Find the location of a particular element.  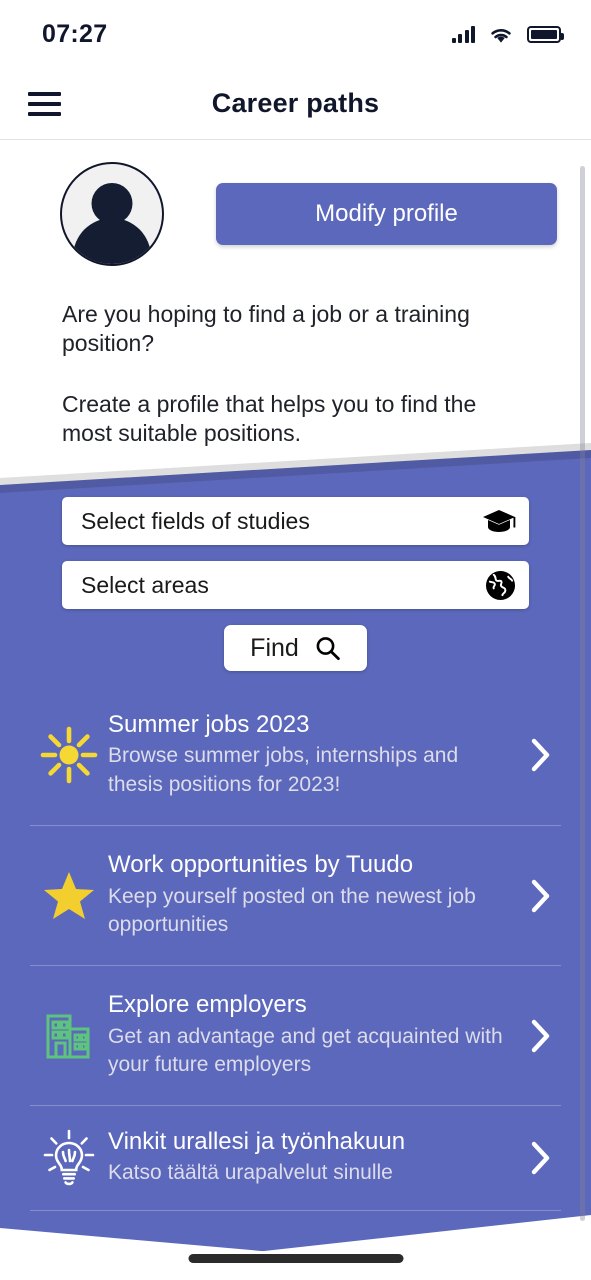

profile-header: Modify profile is located at coordinates (295, 214).